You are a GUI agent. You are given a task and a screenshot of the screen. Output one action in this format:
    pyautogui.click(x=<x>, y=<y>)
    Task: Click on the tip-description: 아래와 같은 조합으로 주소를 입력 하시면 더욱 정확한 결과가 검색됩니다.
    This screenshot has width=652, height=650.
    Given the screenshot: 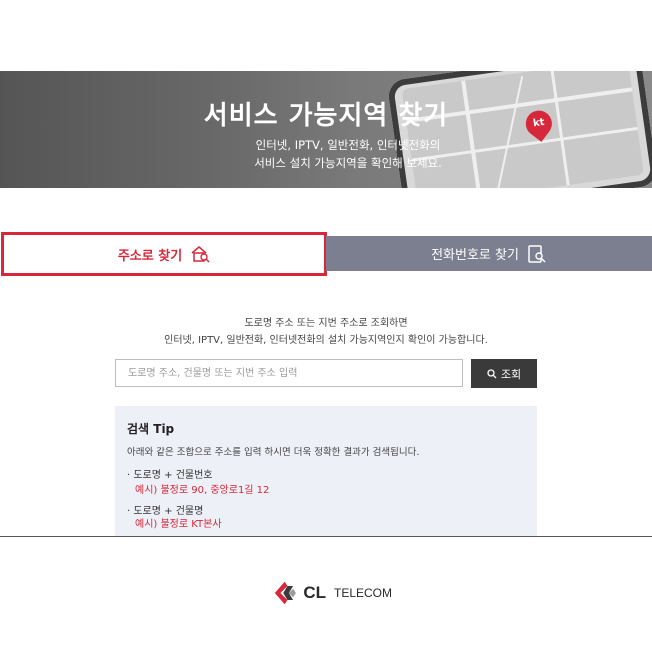 What is the action you would take?
    pyautogui.click(x=273, y=452)
    